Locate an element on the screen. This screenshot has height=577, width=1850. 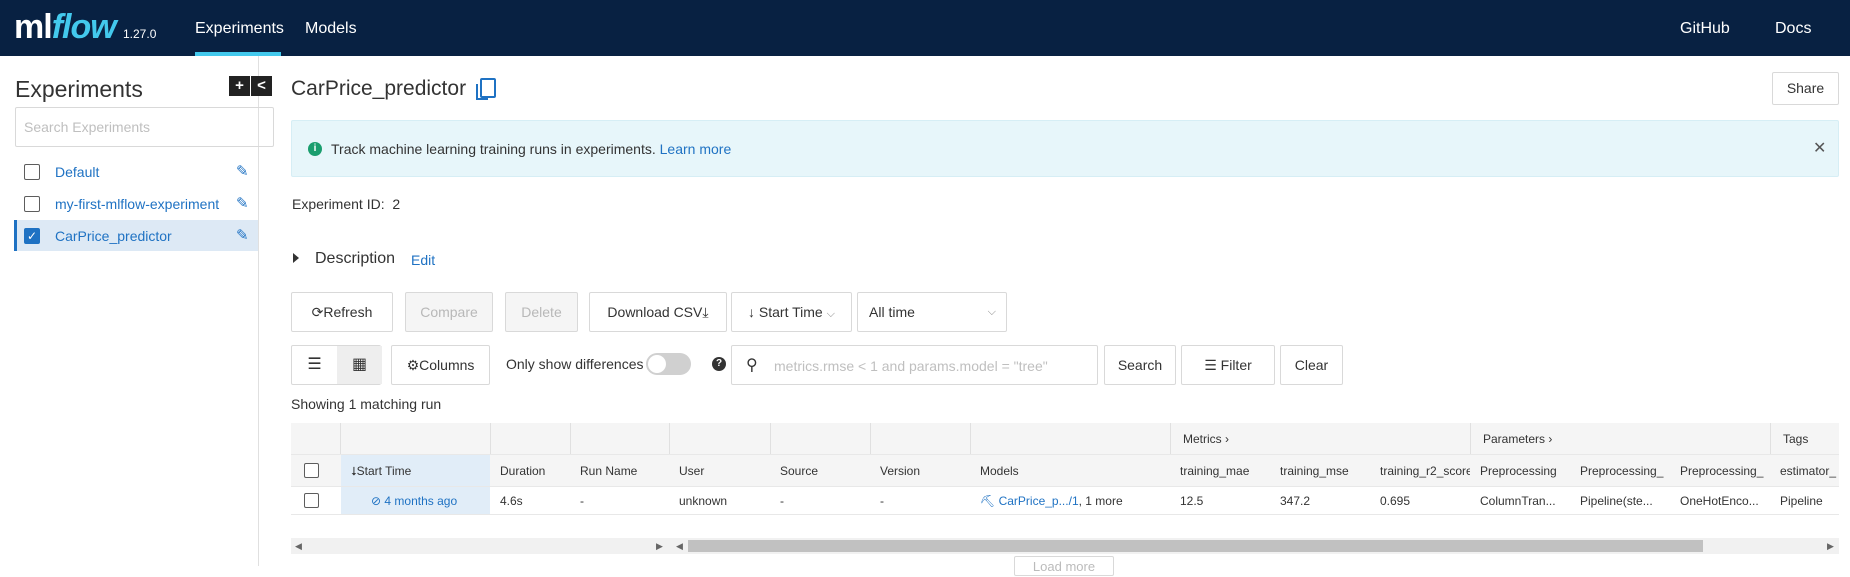
experiment-name: CarPrice_predictor is located at coordinates (113, 236).